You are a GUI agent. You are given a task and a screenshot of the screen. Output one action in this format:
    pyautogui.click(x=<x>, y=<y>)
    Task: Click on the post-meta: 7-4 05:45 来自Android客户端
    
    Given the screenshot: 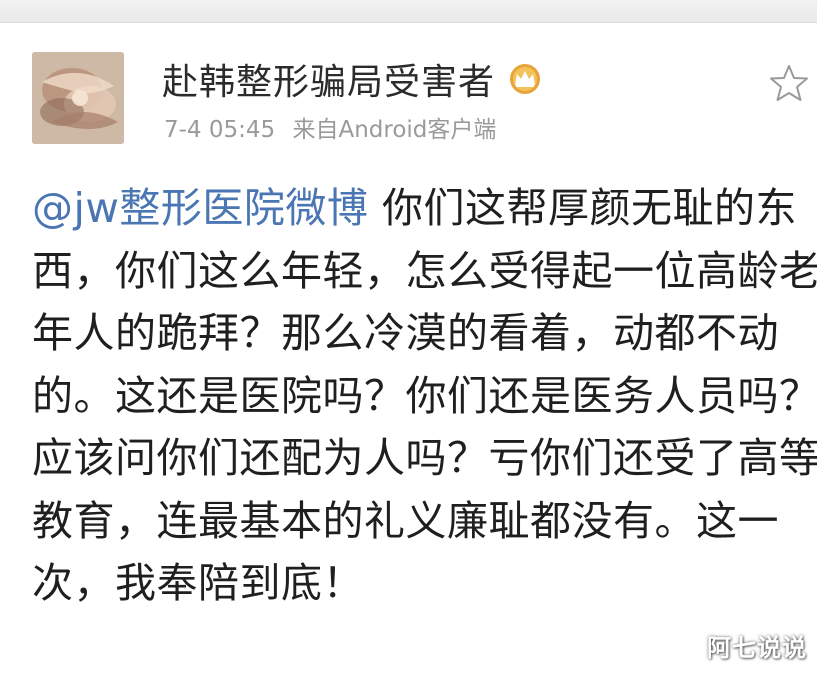 What is the action you would take?
    pyautogui.click(x=335, y=127)
    